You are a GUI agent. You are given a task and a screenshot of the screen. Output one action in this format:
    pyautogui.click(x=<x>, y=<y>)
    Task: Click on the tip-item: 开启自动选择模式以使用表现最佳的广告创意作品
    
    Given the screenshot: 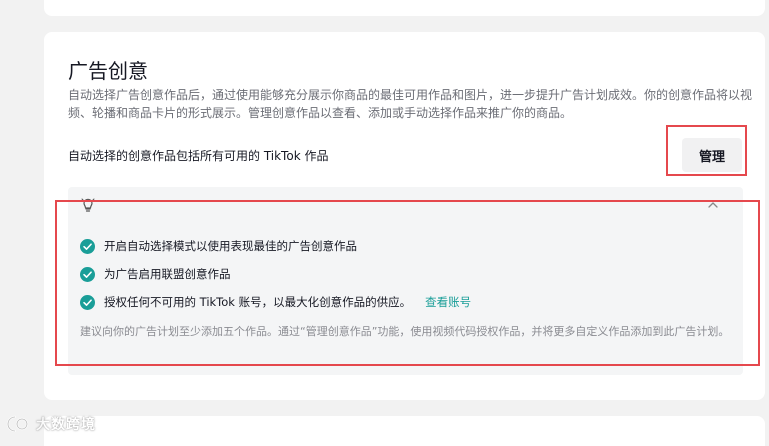 What is the action you would take?
    pyautogui.click(x=275, y=246)
    